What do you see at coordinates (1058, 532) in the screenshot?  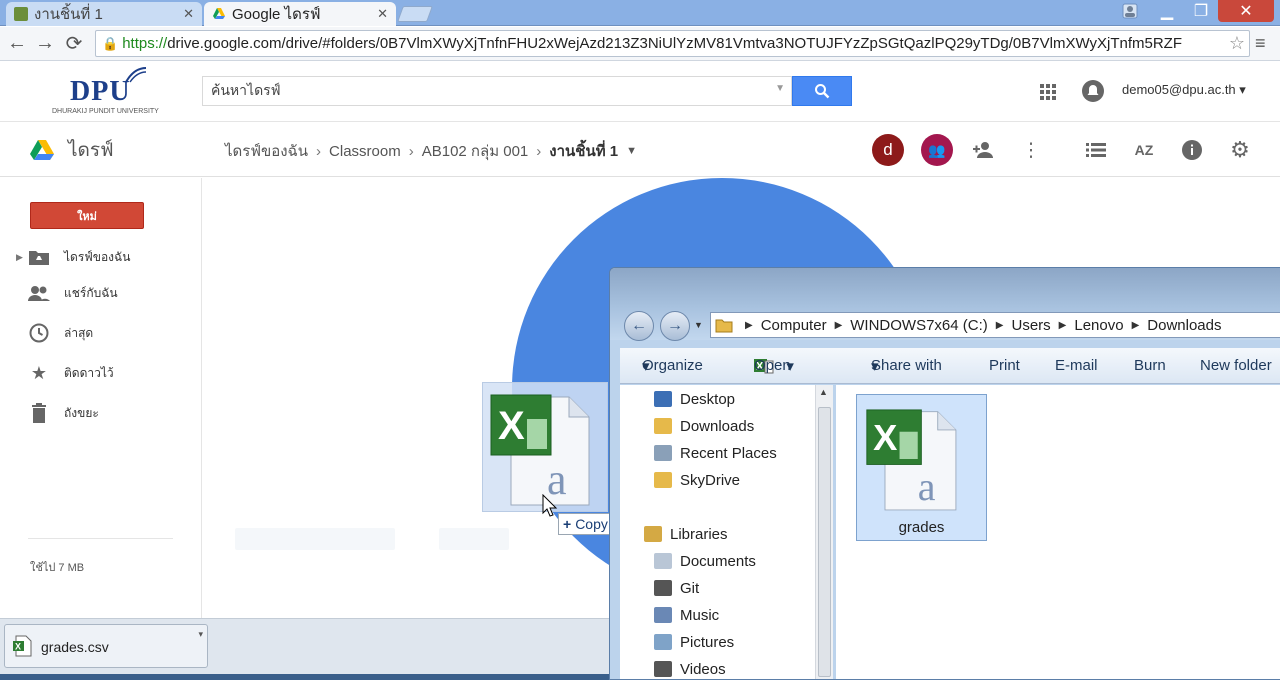 I see `explorer-file-list: X a grades` at bounding box center [1058, 532].